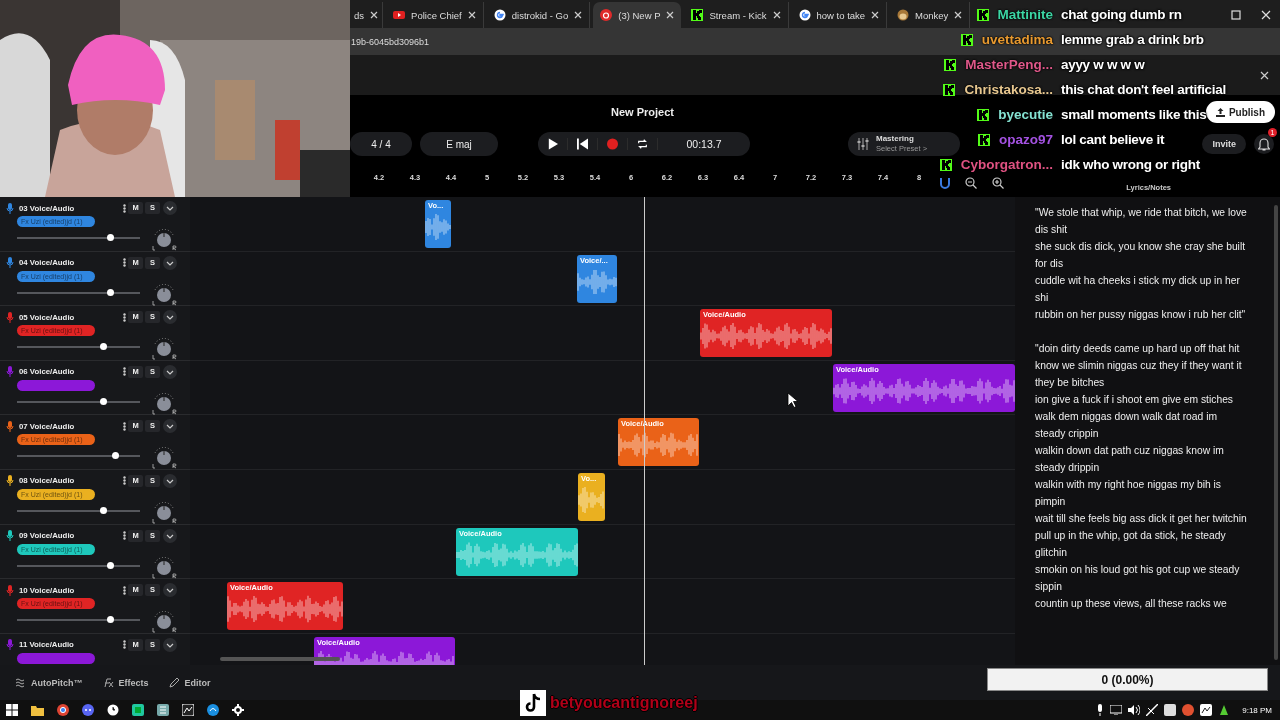 Image resolution: width=1280 pixels, height=720 pixels. I want to click on pencil-icon, so click(174, 682).